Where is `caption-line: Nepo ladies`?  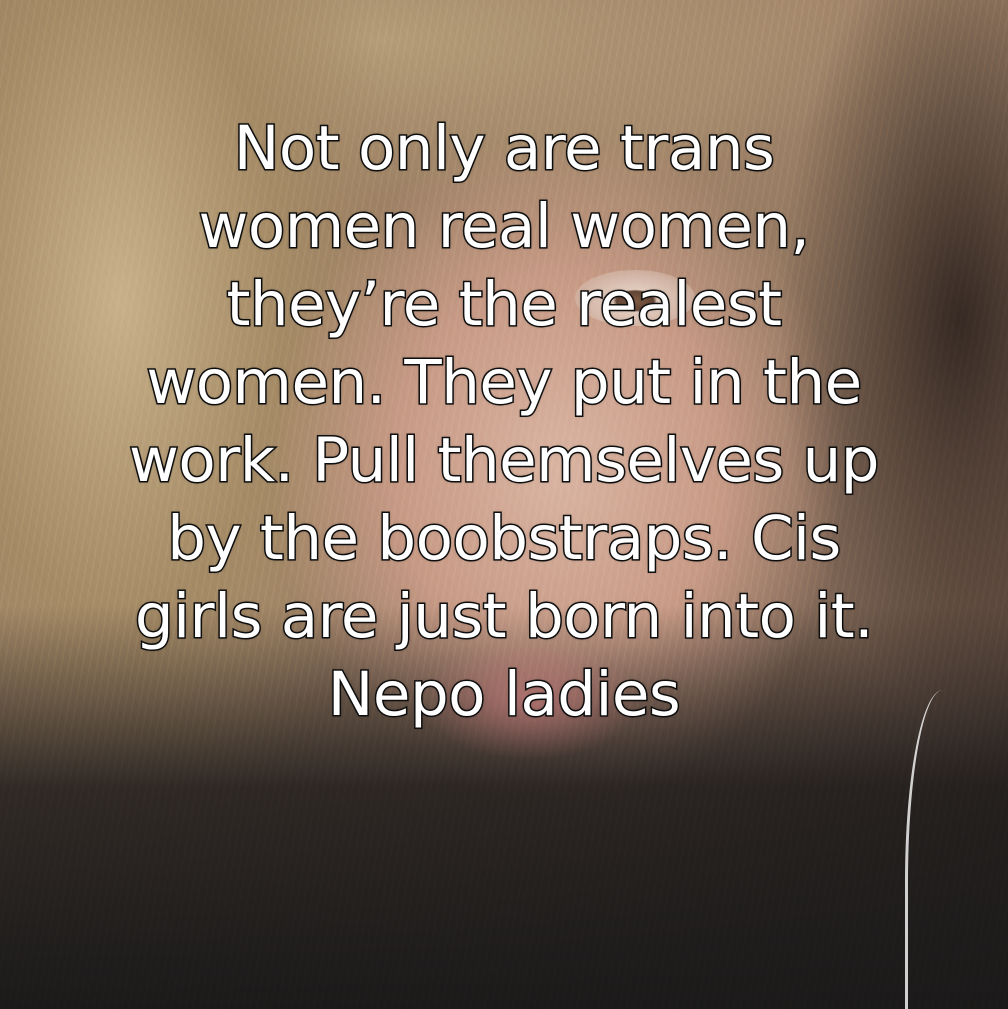 caption-line: Nepo ladies is located at coordinates (504, 695).